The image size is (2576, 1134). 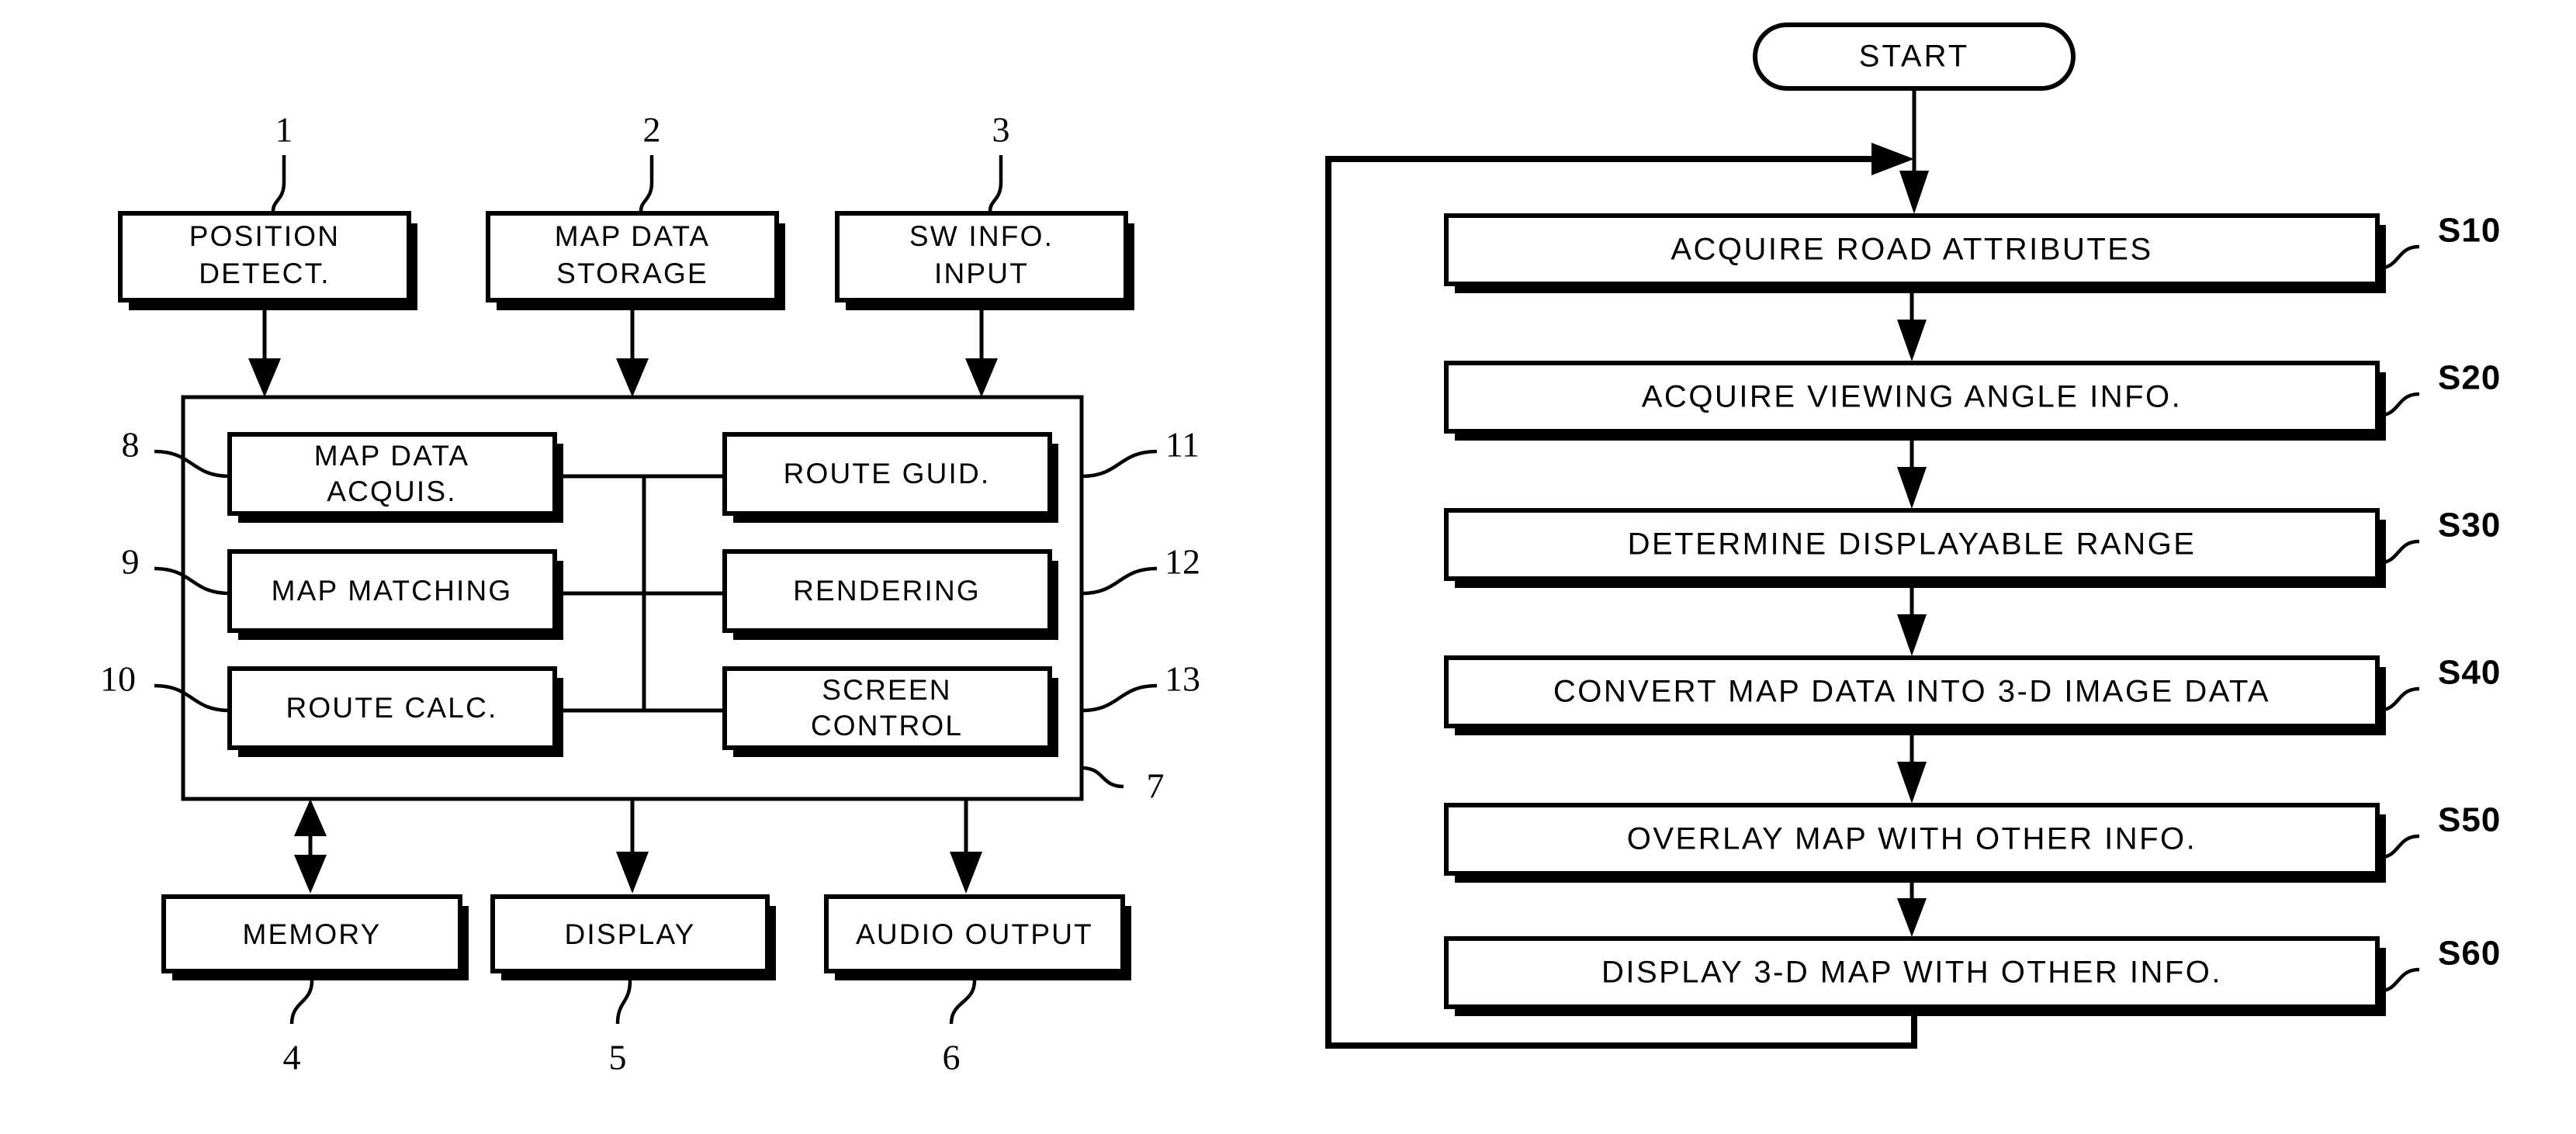 What do you see at coordinates (981, 236) in the screenshot?
I see `block-sw-info-input-line-1: SW INFO.` at bounding box center [981, 236].